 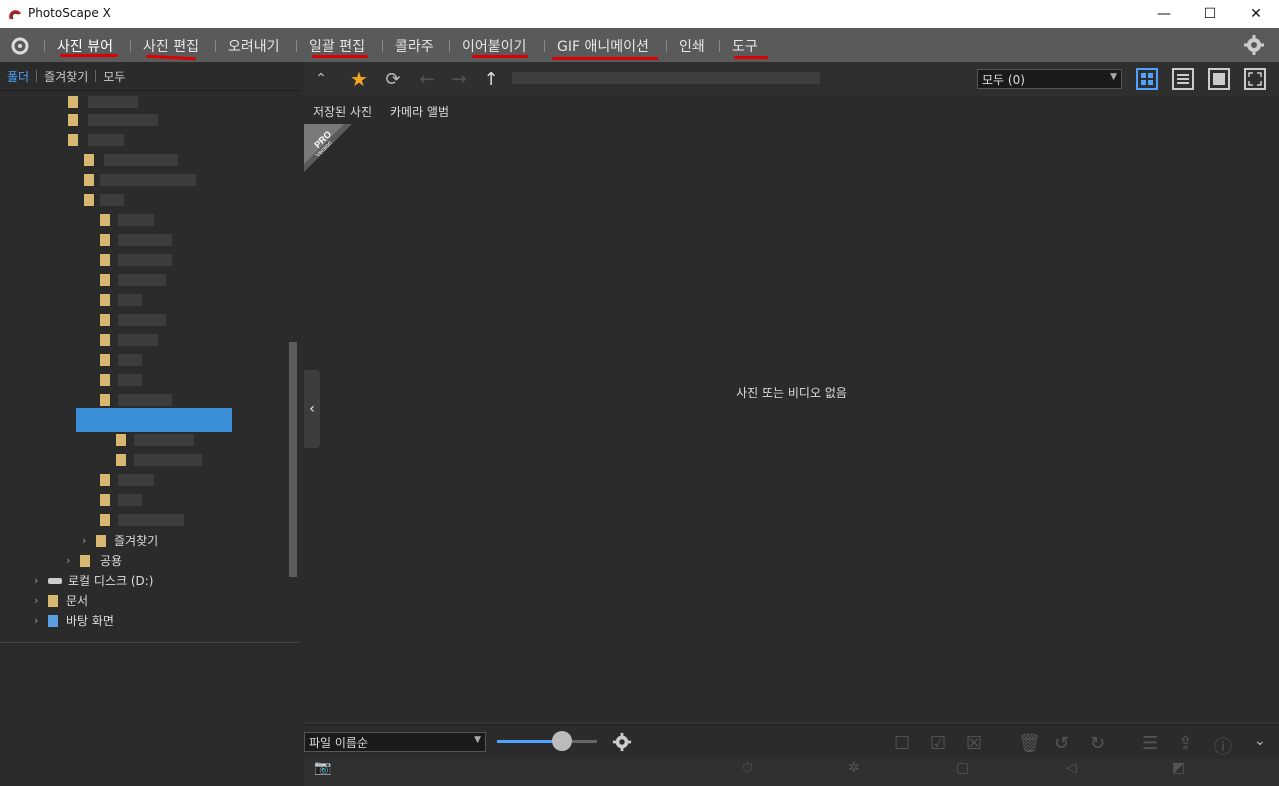 I want to click on drive-icon, so click(x=55, y=580).